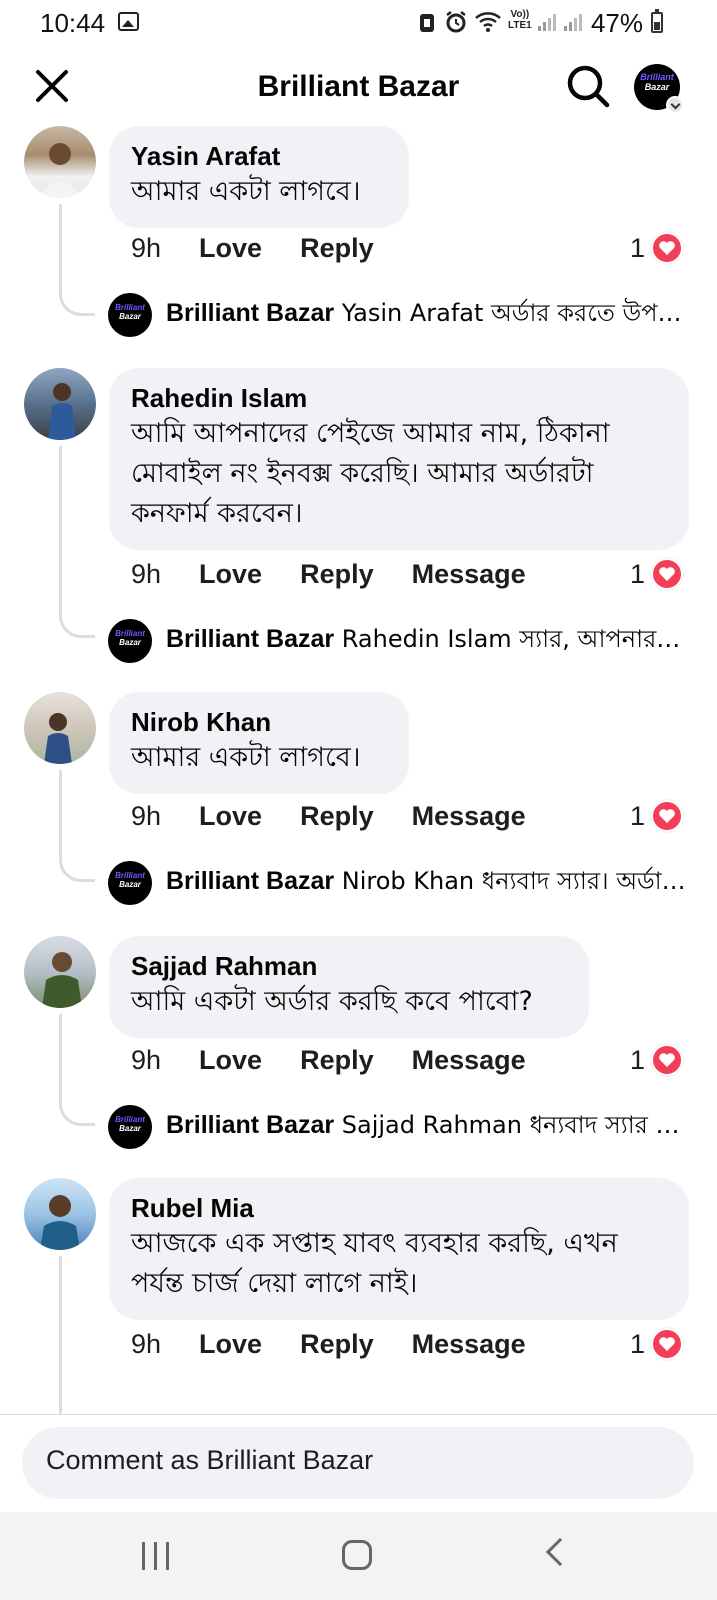  What do you see at coordinates (358, 23) in the screenshot?
I see `status-bar: 10:44 Vo)) LTE1 47%` at bounding box center [358, 23].